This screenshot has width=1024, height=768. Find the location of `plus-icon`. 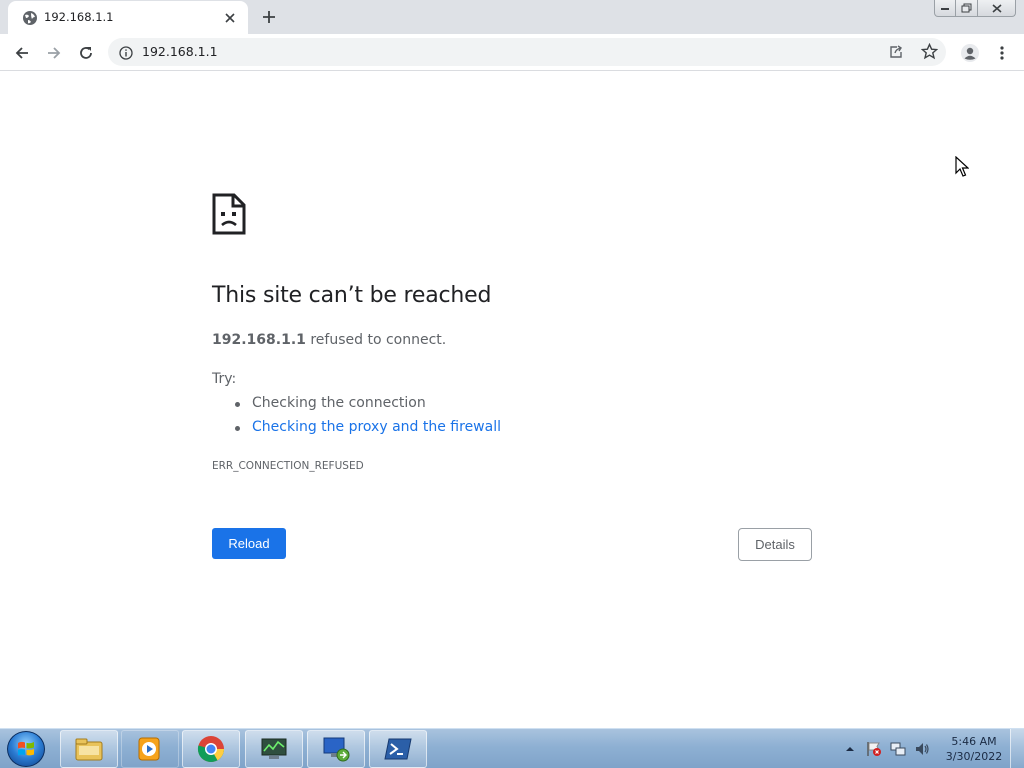

plus-icon is located at coordinates (269, 17).